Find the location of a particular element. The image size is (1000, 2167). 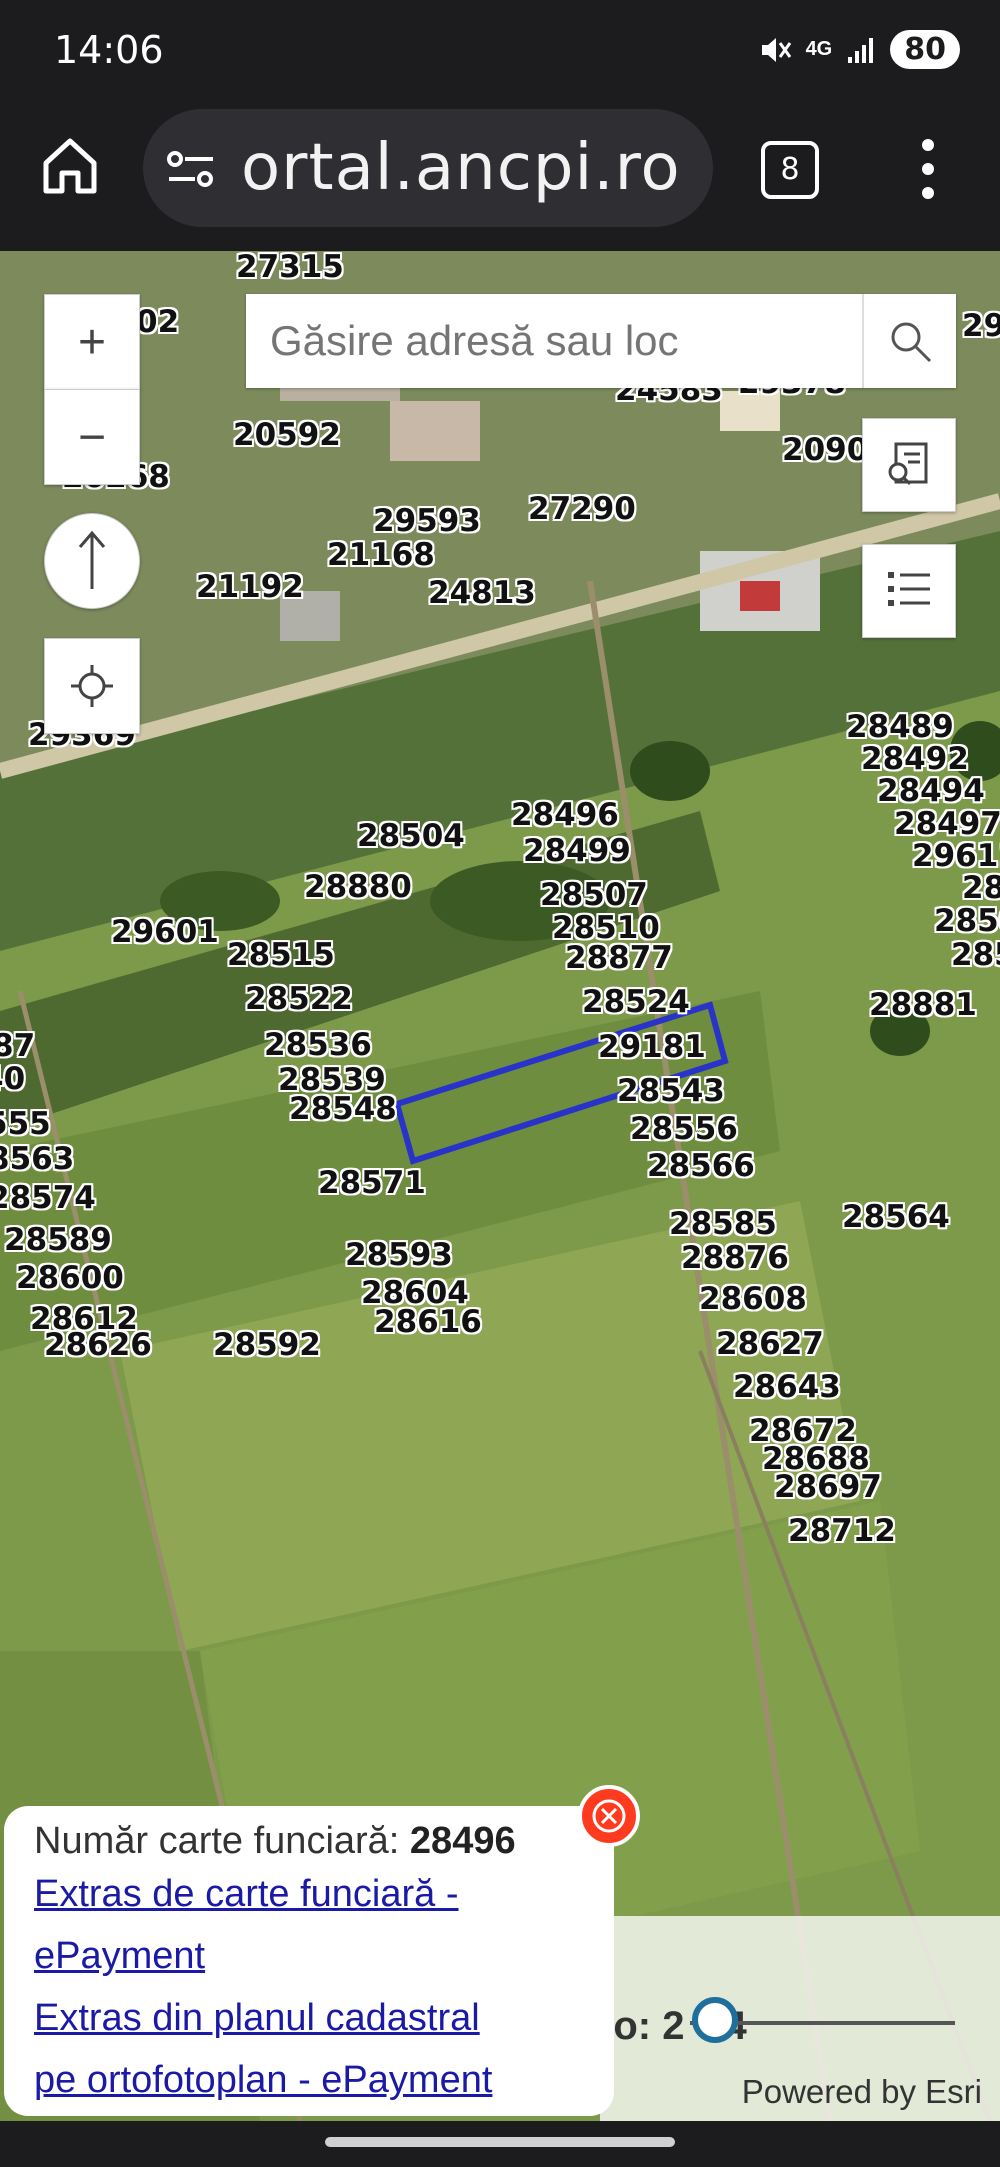

parcel-label: 29601 is located at coordinates (165, 932).